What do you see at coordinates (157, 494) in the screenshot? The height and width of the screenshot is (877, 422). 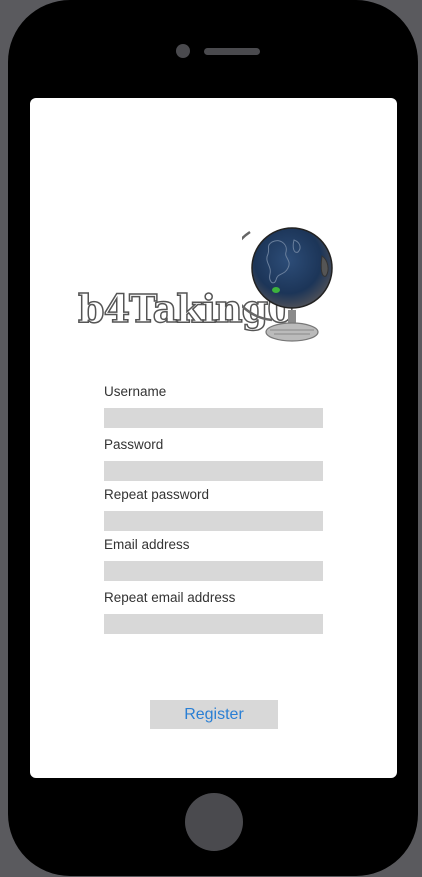 I see `repeat-password-label: Repeat password` at bounding box center [157, 494].